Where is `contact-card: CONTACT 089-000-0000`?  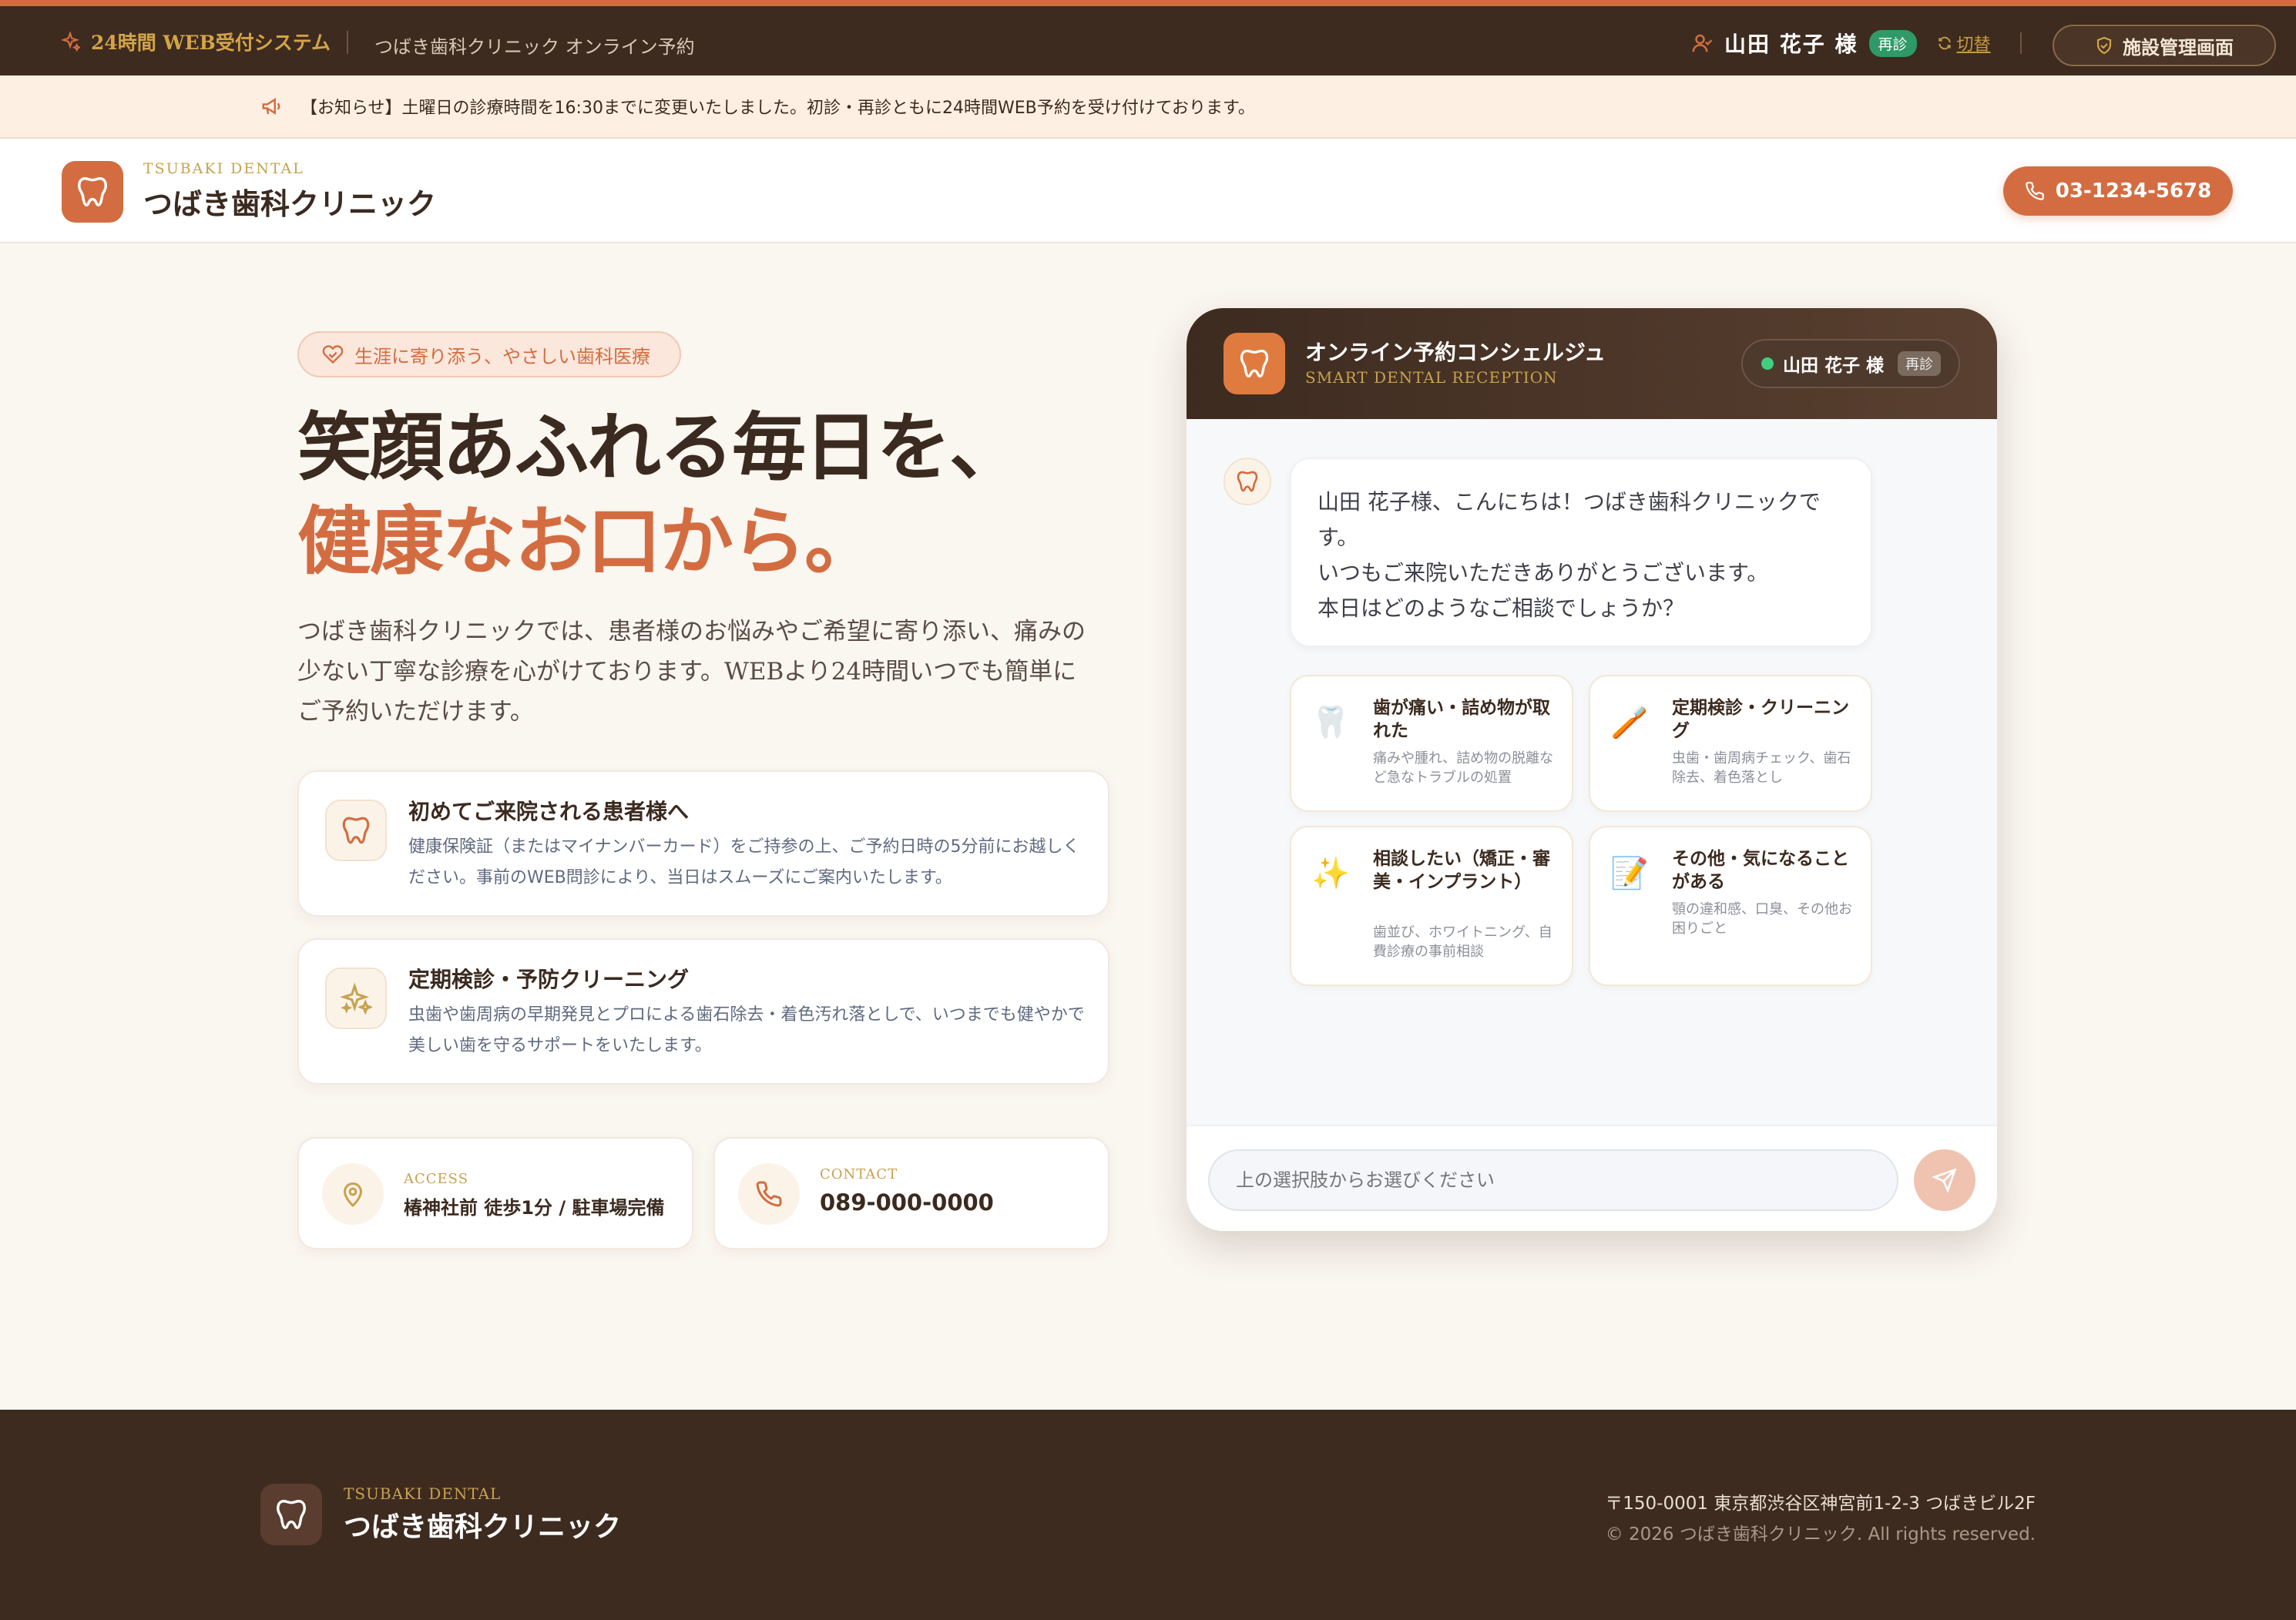
contact-card: CONTACT 089-000-0000 is located at coordinates (911, 1193).